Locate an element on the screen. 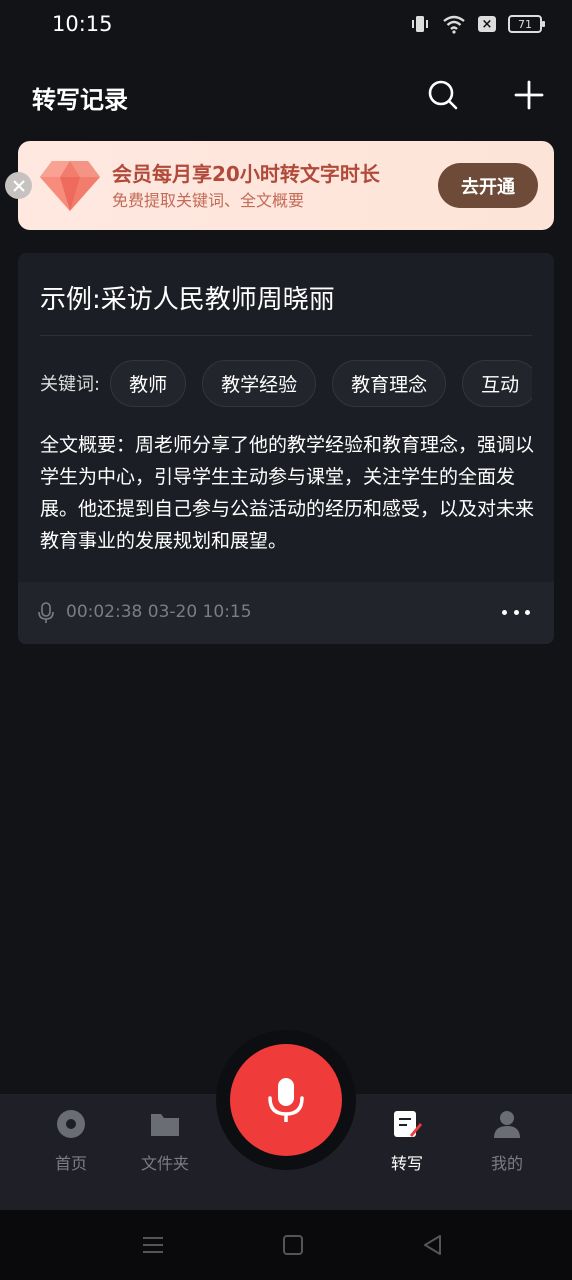 The image size is (572, 1280). diamond-icon is located at coordinates (70, 186).